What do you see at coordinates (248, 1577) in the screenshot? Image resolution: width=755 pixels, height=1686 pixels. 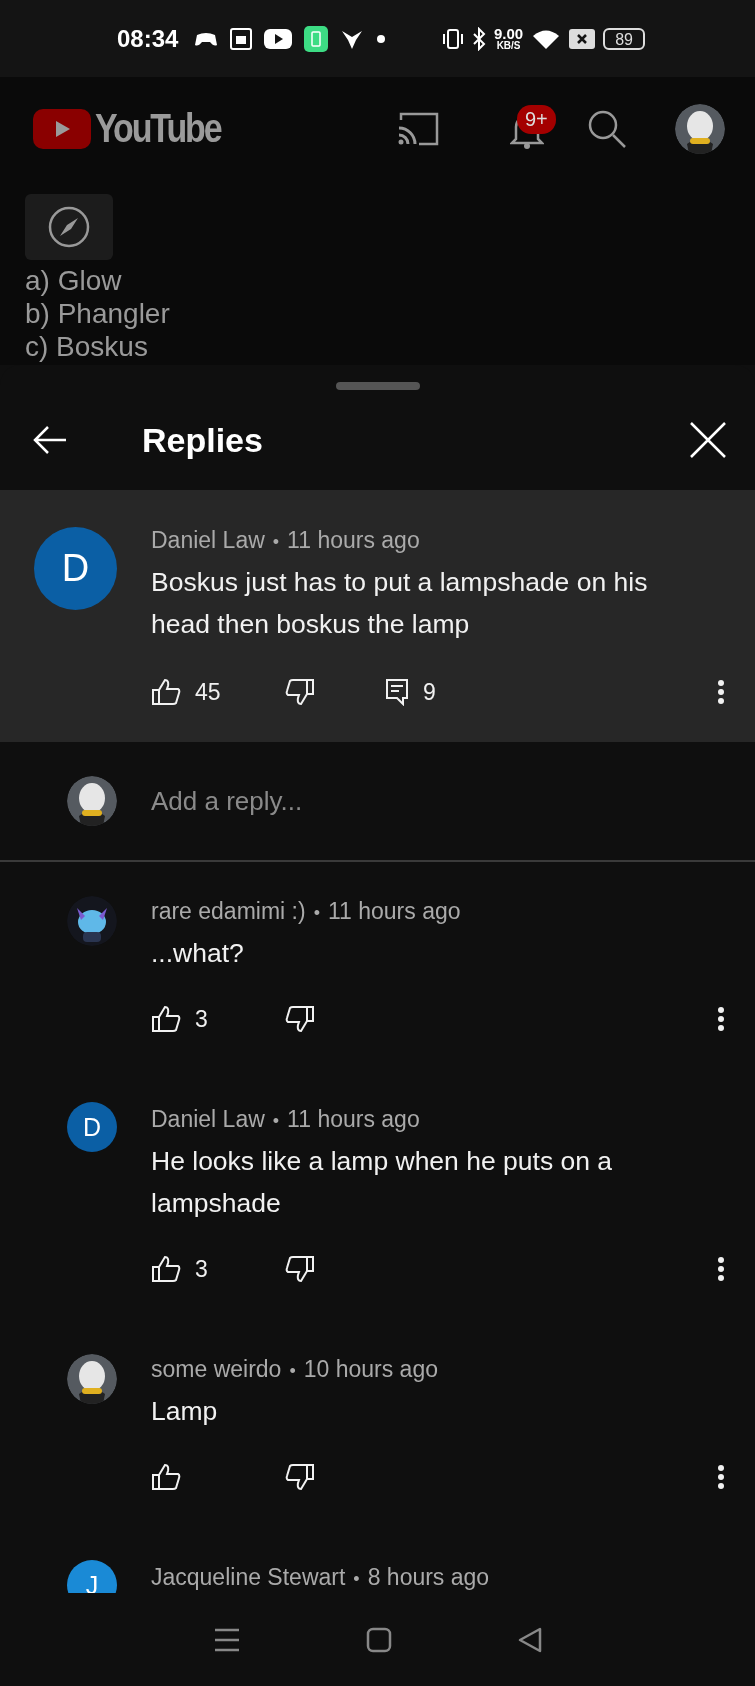 I see `comment-author: Jacqueline Stewart` at bounding box center [248, 1577].